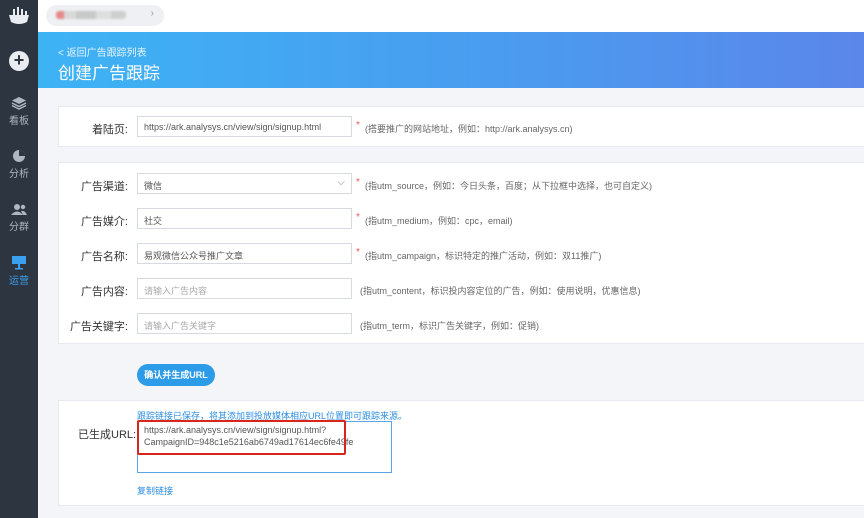 Image resolution: width=864 pixels, height=518 pixels. Describe the element at coordinates (102, 51) in the screenshot. I see `back-link: < 返回广告跟踪列表` at that location.